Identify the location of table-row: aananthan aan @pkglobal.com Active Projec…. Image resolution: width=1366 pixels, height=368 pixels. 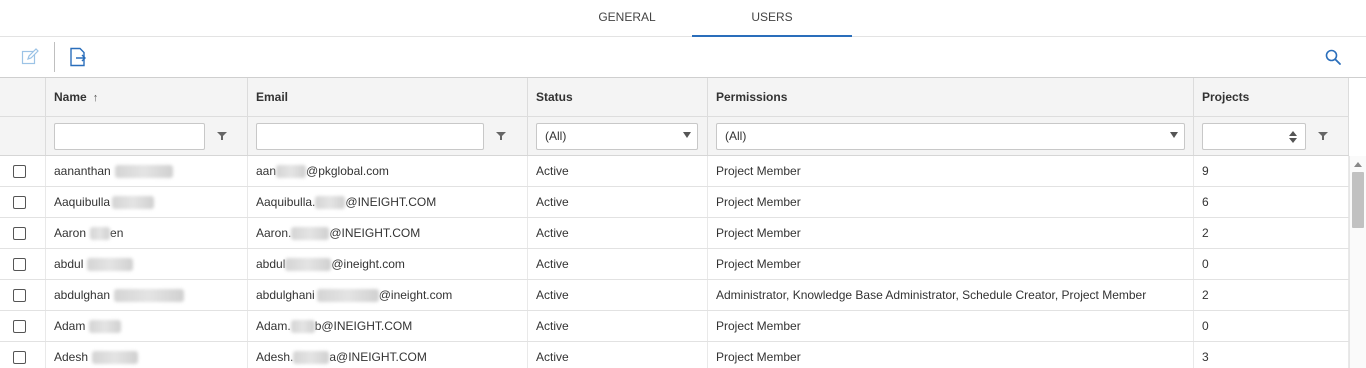
(674, 171).